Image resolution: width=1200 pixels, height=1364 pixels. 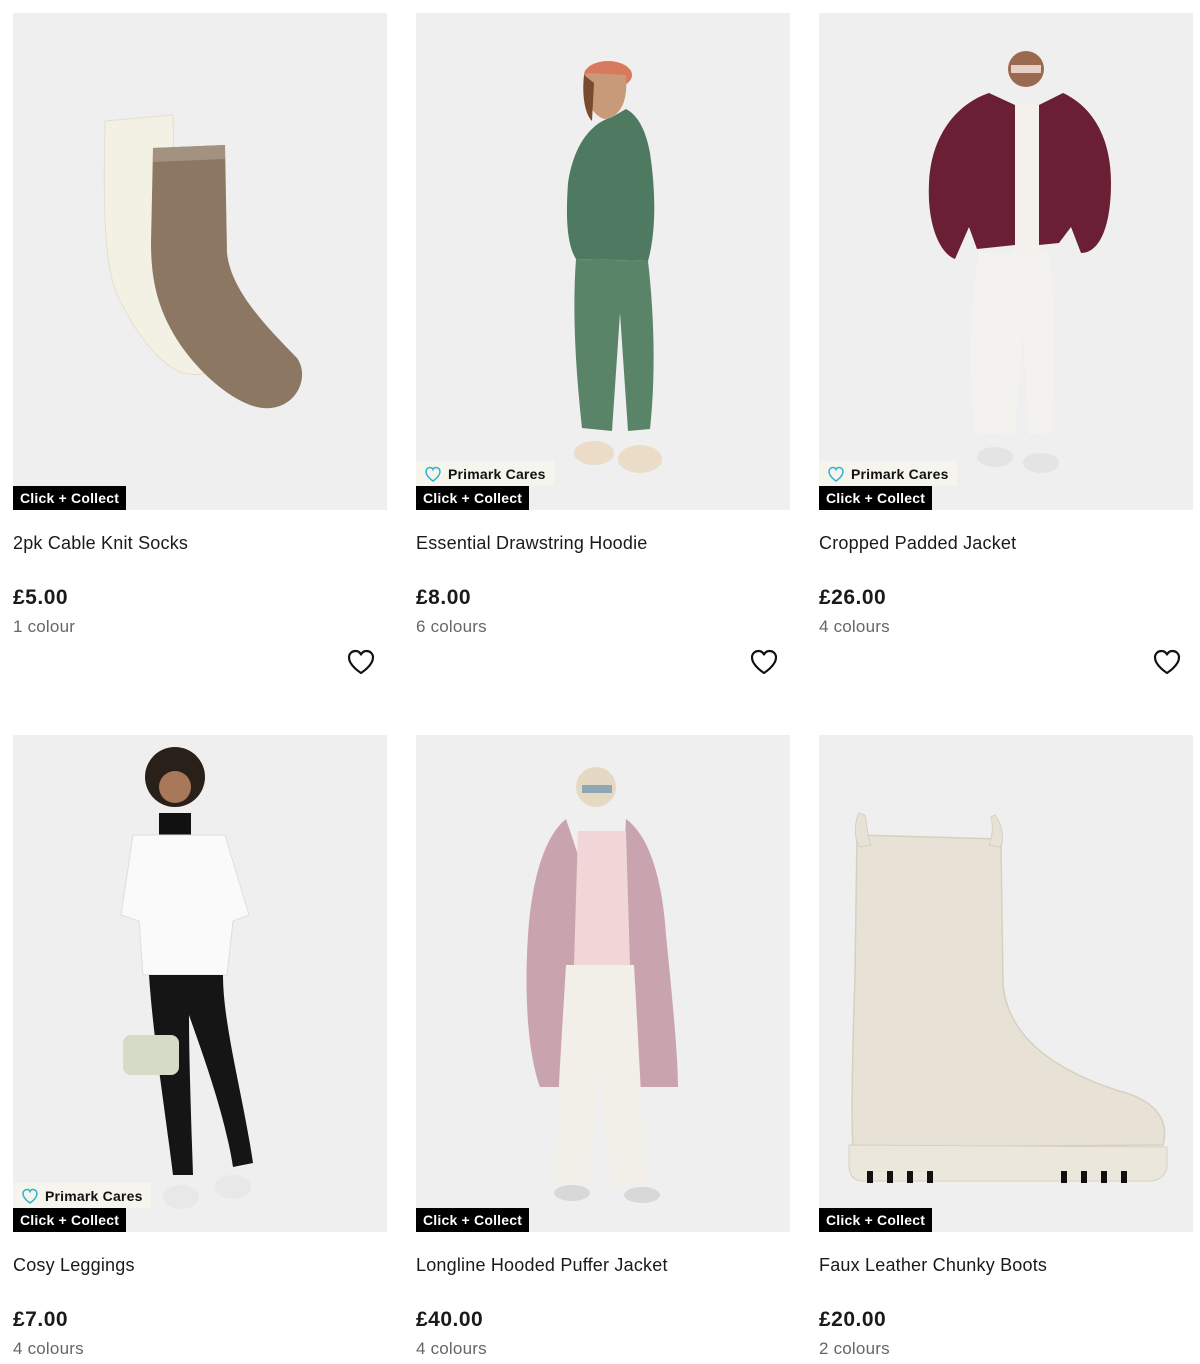 What do you see at coordinates (444, 597) in the screenshot?
I see `product-price: £8.00` at bounding box center [444, 597].